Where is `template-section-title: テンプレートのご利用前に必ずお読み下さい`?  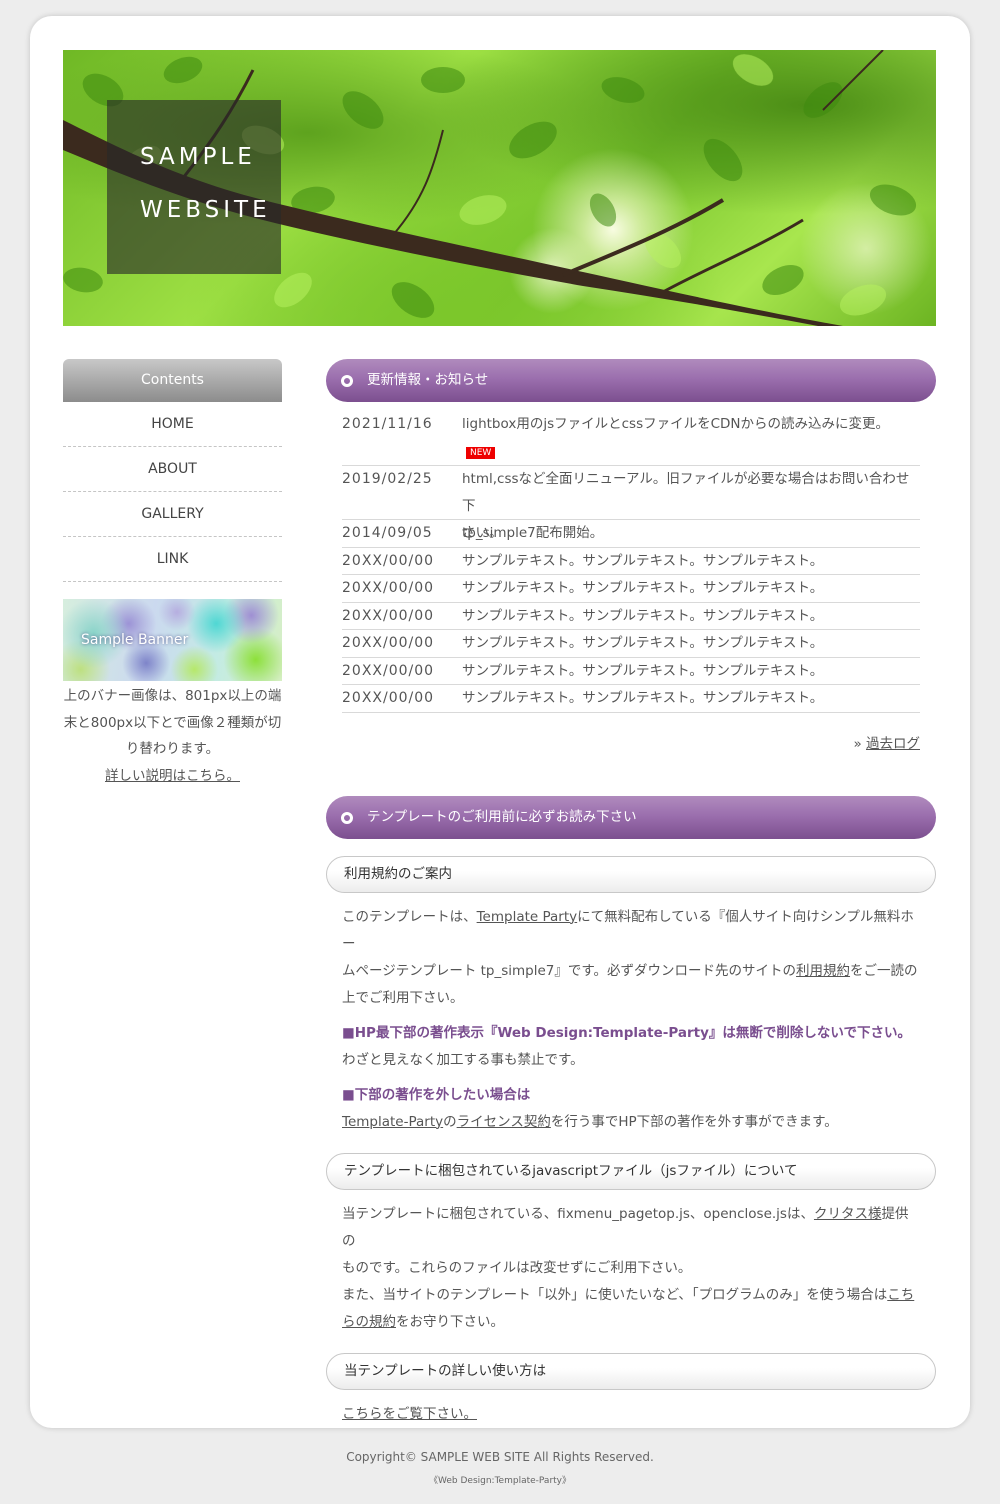
template-section-title: テンプレートのご利用前に必ずお読み下さい is located at coordinates (502, 816).